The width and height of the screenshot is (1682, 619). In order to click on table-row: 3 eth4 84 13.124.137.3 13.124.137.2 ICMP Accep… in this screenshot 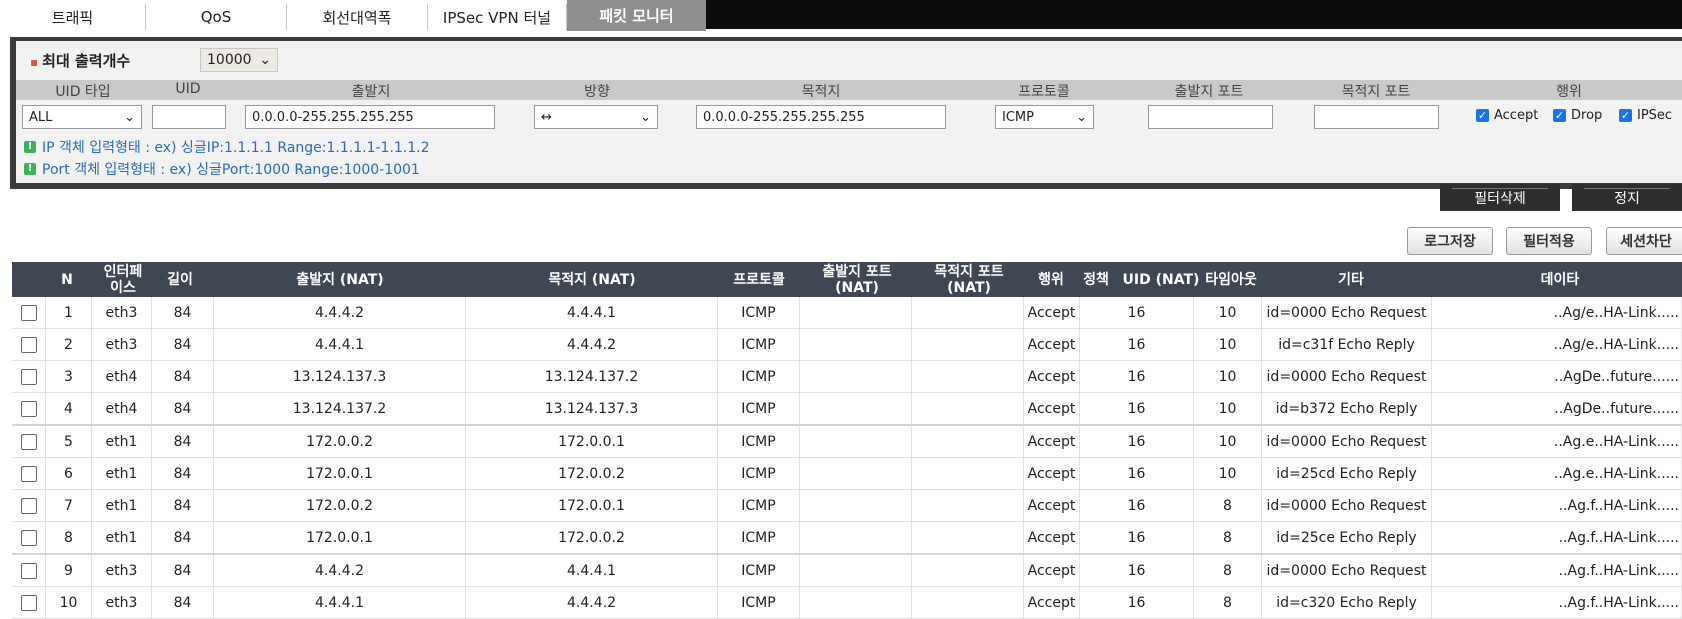, I will do `click(847, 377)`.